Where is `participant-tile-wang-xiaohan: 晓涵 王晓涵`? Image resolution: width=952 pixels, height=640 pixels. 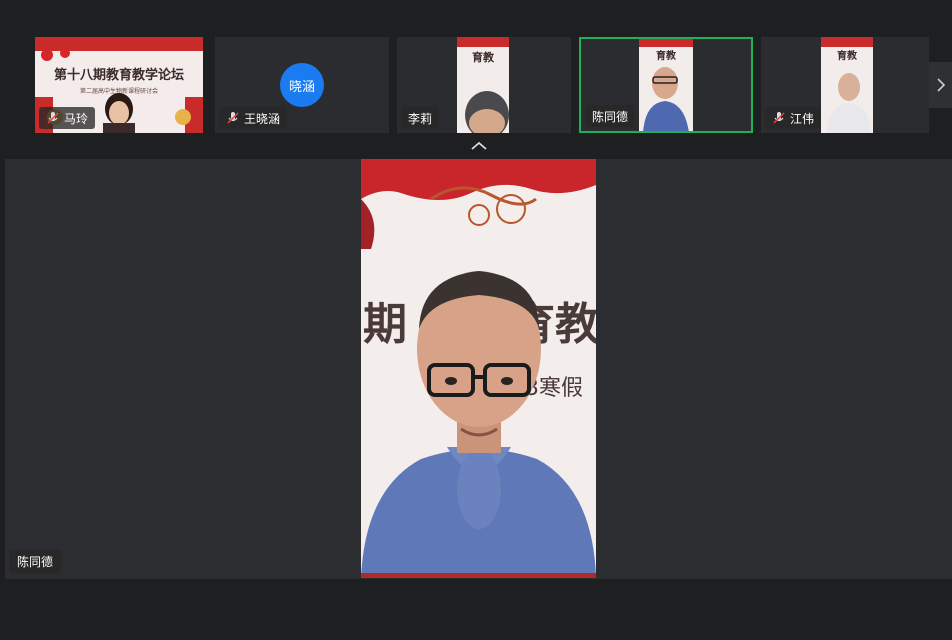 participant-tile-wang-xiaohan: 晓涵 王晓涵 is located at coordinates (302, 85).